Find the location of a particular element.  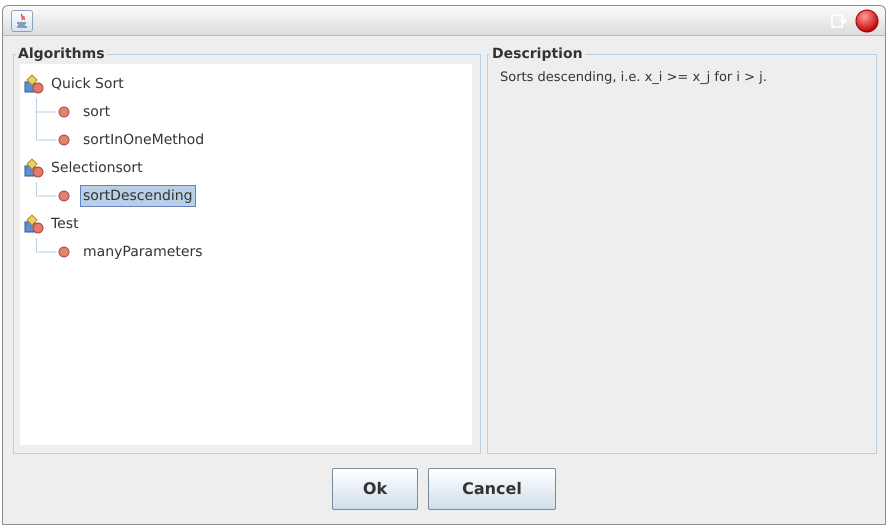

tree-item: Selectionsort is located at coordinates (97, 168).